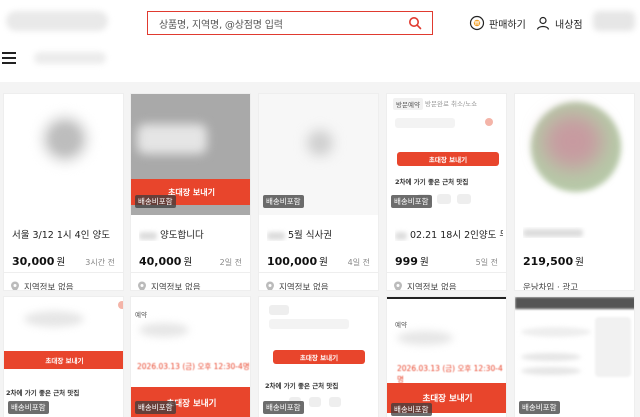 The image size is (640, 417). I want to click on ad-label: 운낭차입 · 광고, so click(551, 287).